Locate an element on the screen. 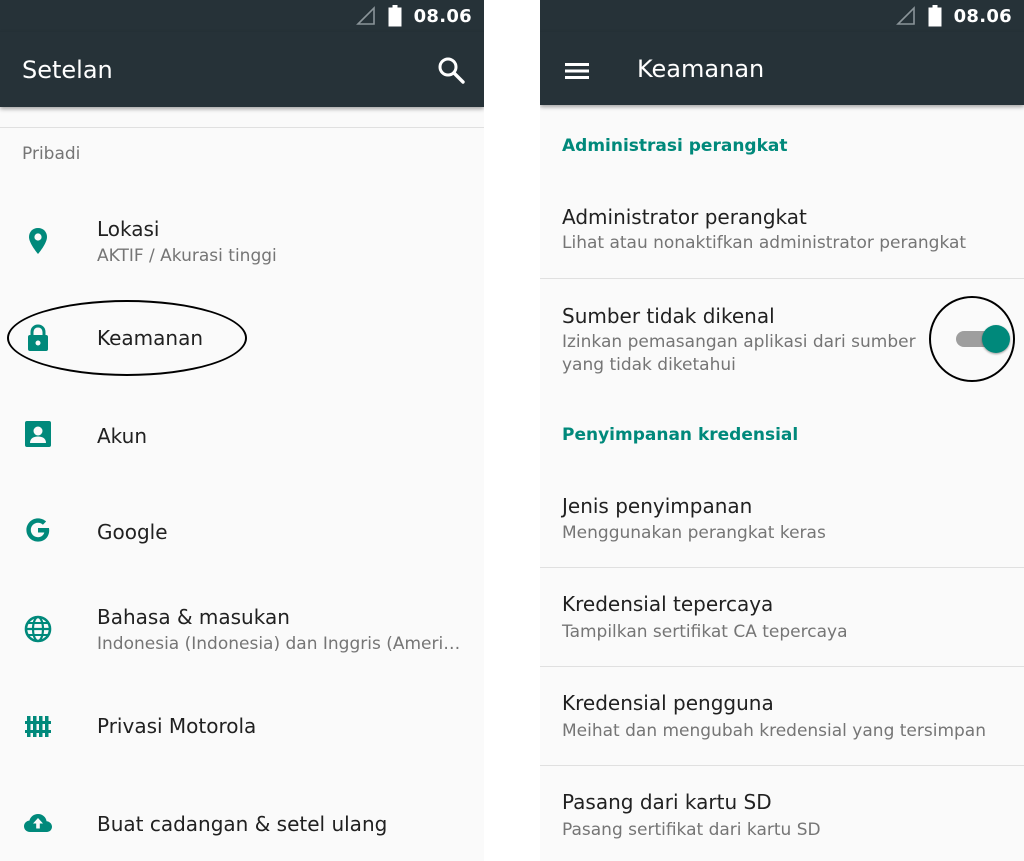 The width and height of the screenshot is (1024, 861). security-item-title: Administrator perangkat is located at coordinates (684, 217).